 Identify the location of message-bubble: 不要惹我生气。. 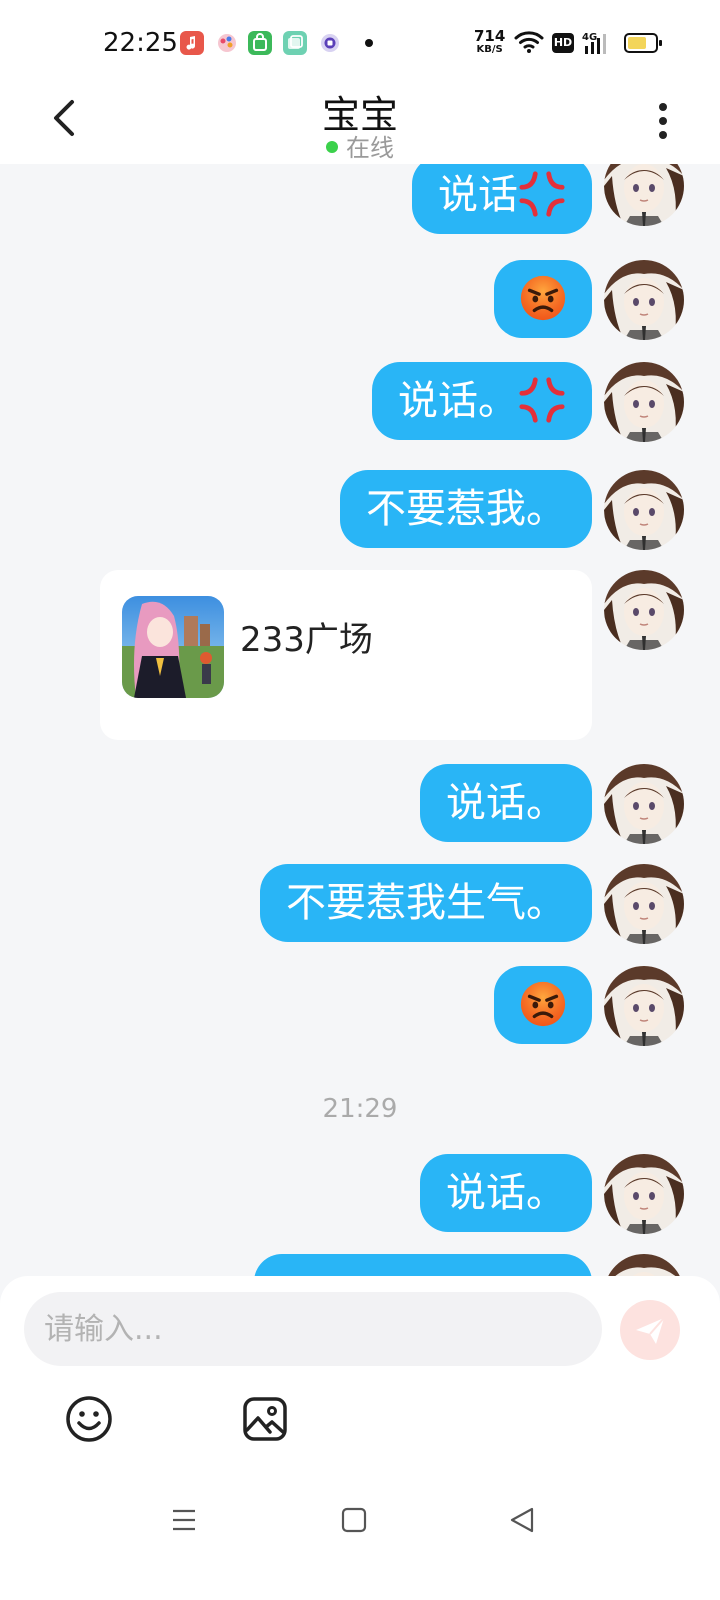
(426, 903).